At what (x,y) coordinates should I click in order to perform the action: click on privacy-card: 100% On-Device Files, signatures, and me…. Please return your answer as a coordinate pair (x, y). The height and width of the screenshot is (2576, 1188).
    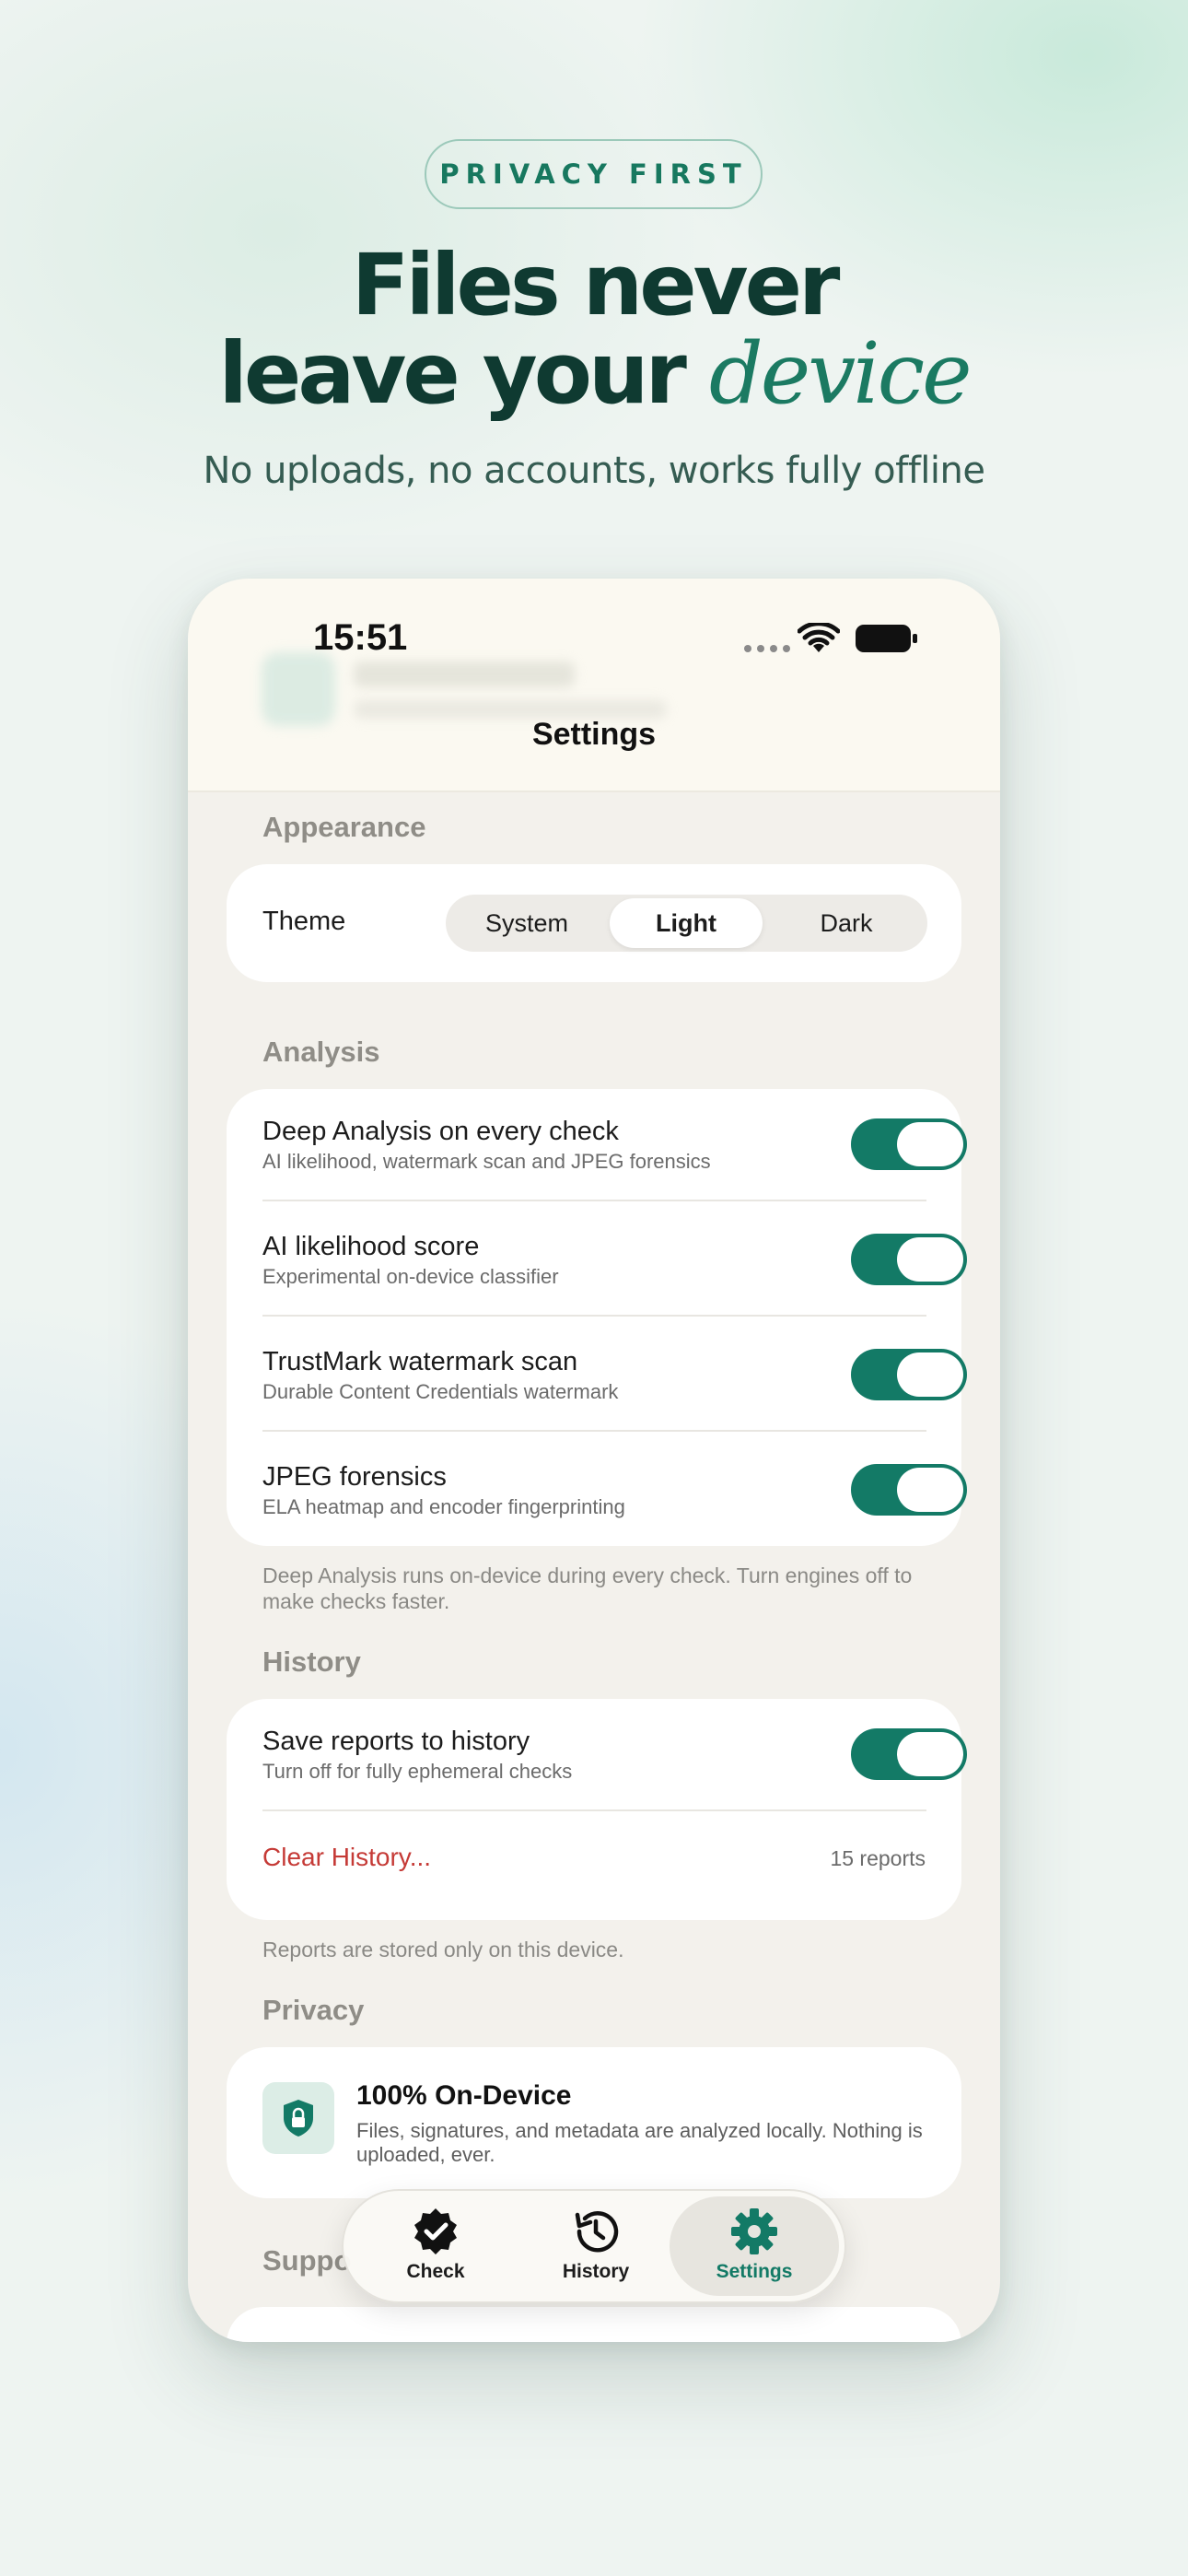
    Looking at the image, I should click on (594, 2122).